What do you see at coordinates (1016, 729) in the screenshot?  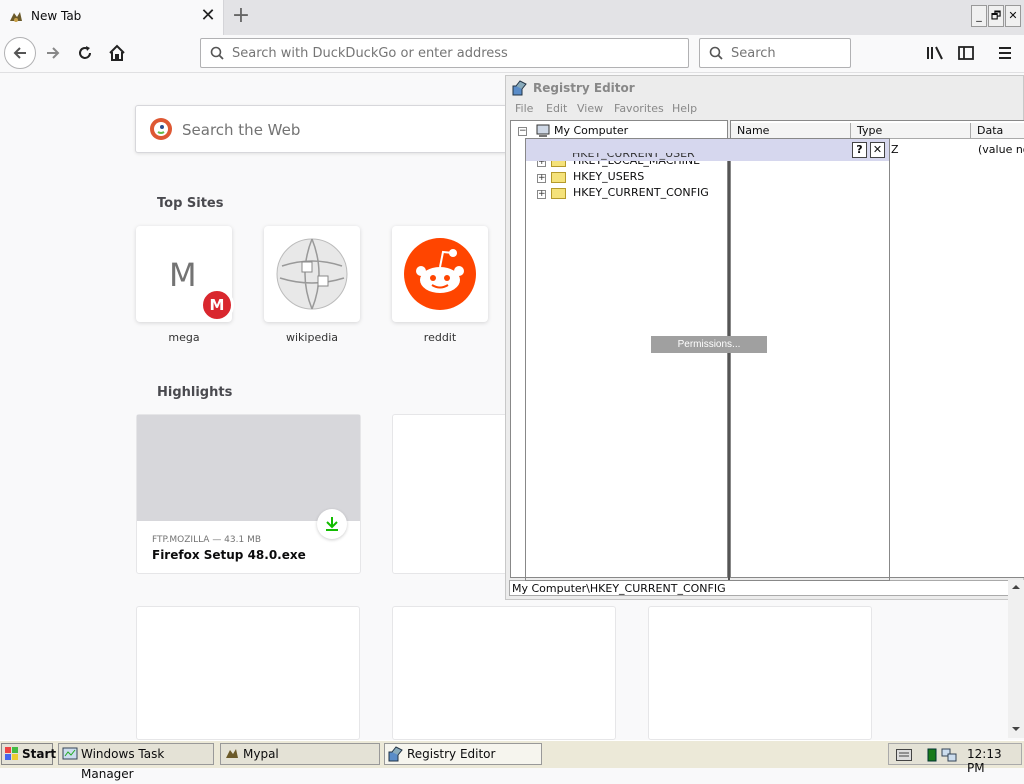 I see `scroll-down-arrow-icon` at bounding box center [1016, 729].